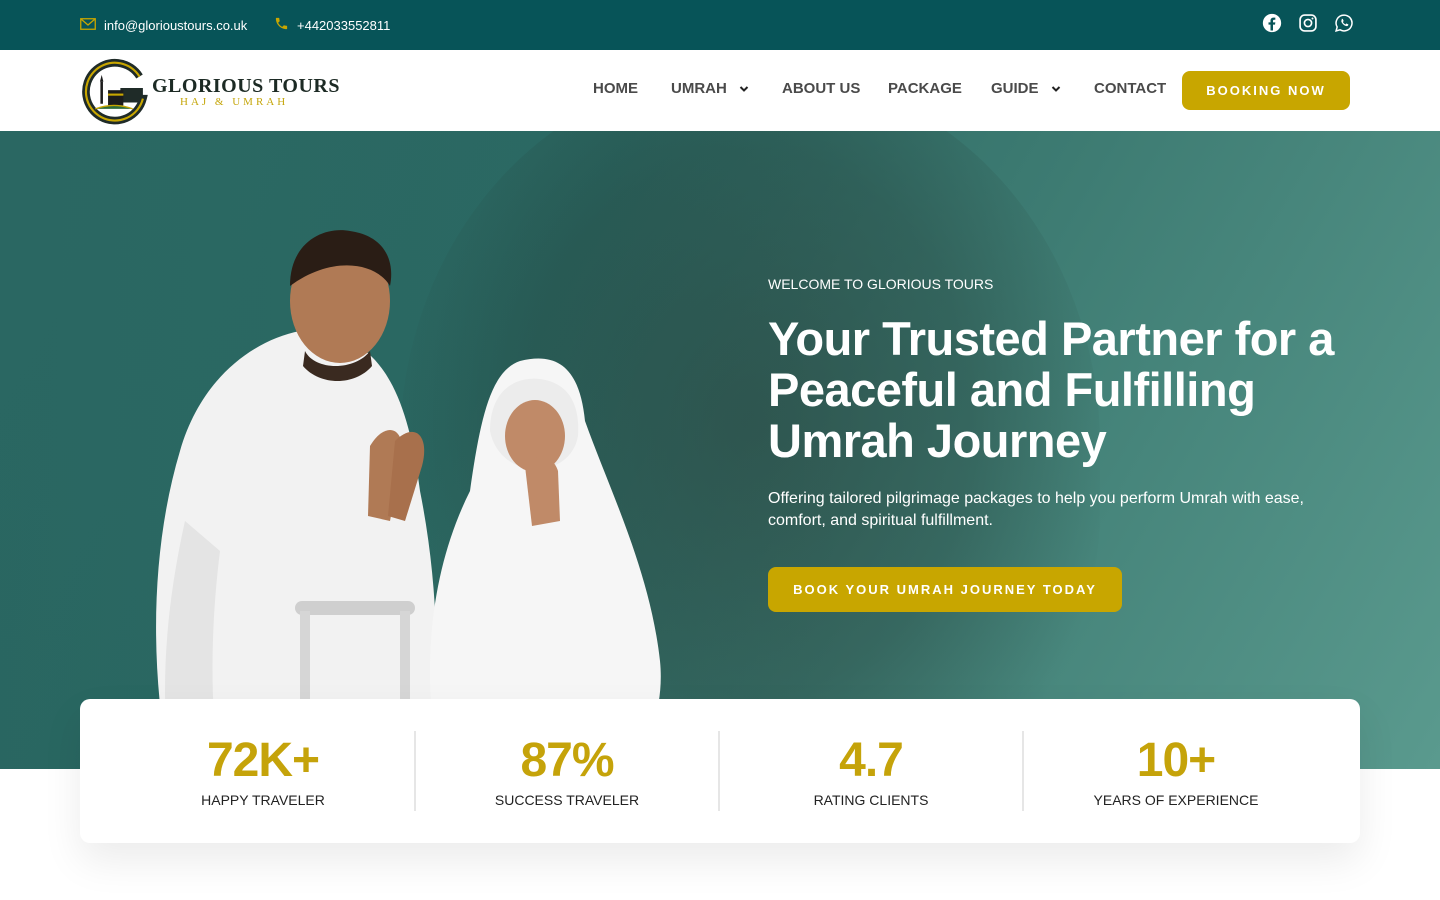  Describe the element at coordinates (871, 760) in the screenshot. I see `stat-value: 4.7` at that location.